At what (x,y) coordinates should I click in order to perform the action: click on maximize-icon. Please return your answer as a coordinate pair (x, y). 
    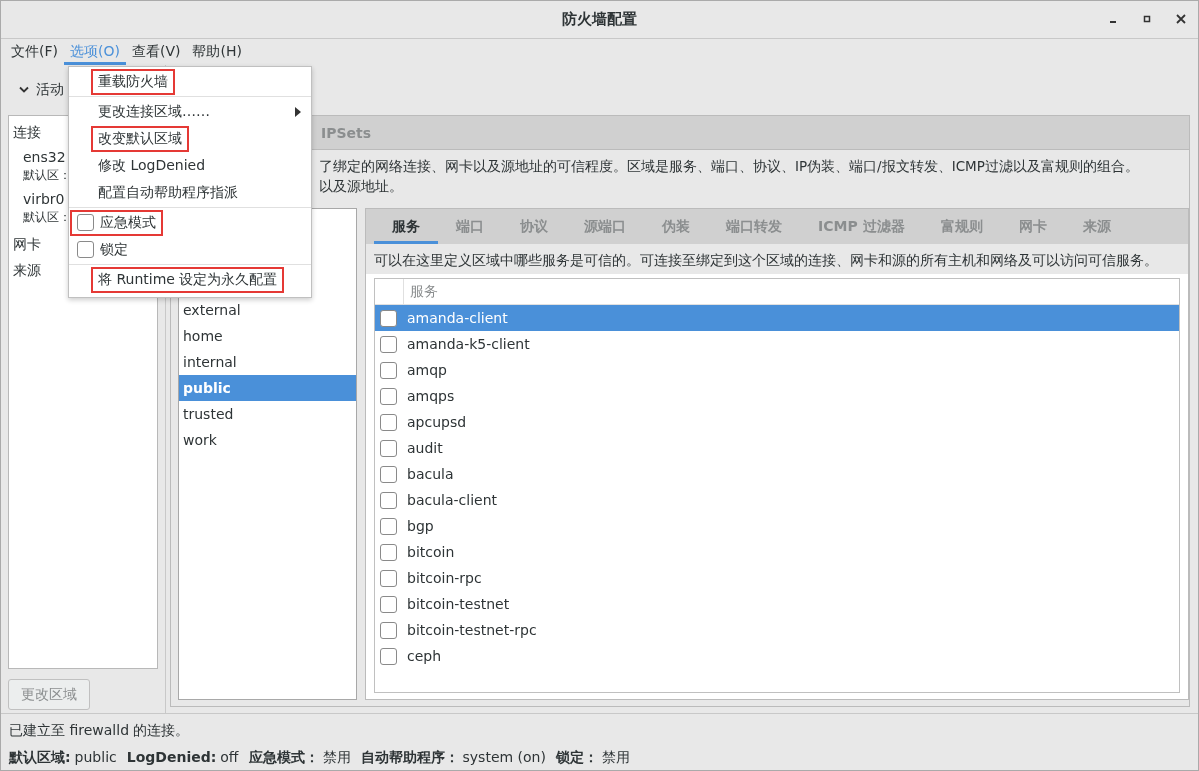
    Looking at the image, I should click on (1147, 19).